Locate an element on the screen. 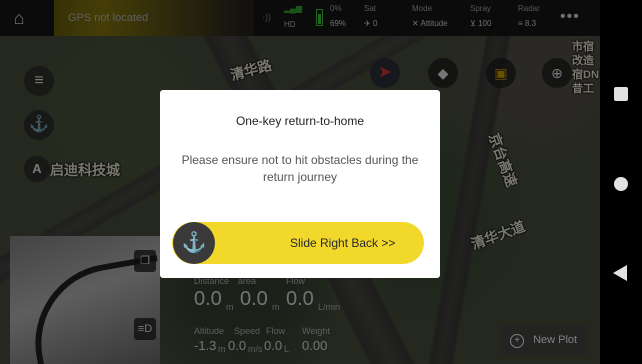  slide-to-return-slider: ⚓ Slide Right Back >> is located at coordinates (298, 243).